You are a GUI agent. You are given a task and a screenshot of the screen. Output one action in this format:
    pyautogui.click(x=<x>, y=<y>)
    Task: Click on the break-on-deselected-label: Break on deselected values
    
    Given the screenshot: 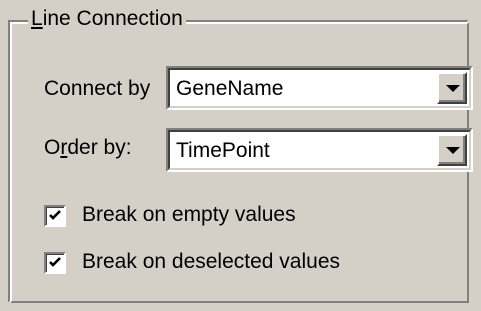 What is the action you would take?
    pyautogui.click(x=211, y=261)
    